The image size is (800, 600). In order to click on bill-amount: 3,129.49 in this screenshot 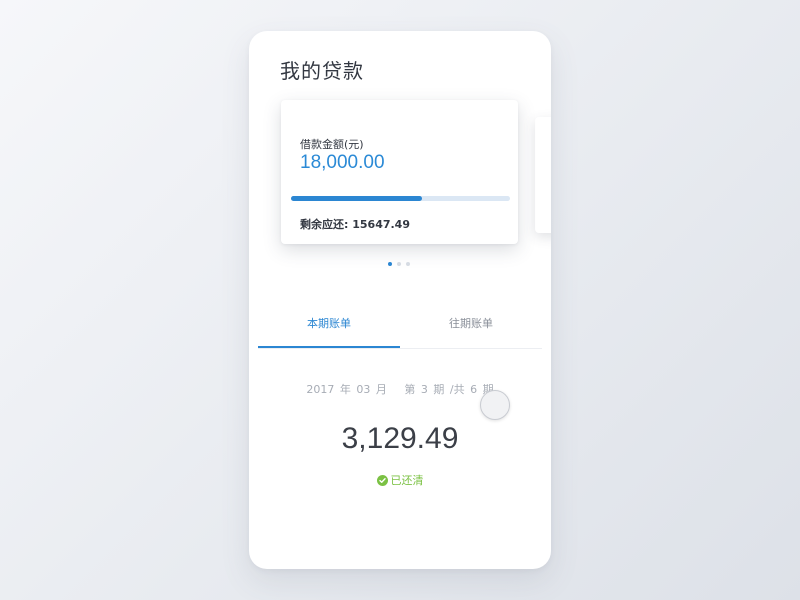, I will do `click(400, 438)`.